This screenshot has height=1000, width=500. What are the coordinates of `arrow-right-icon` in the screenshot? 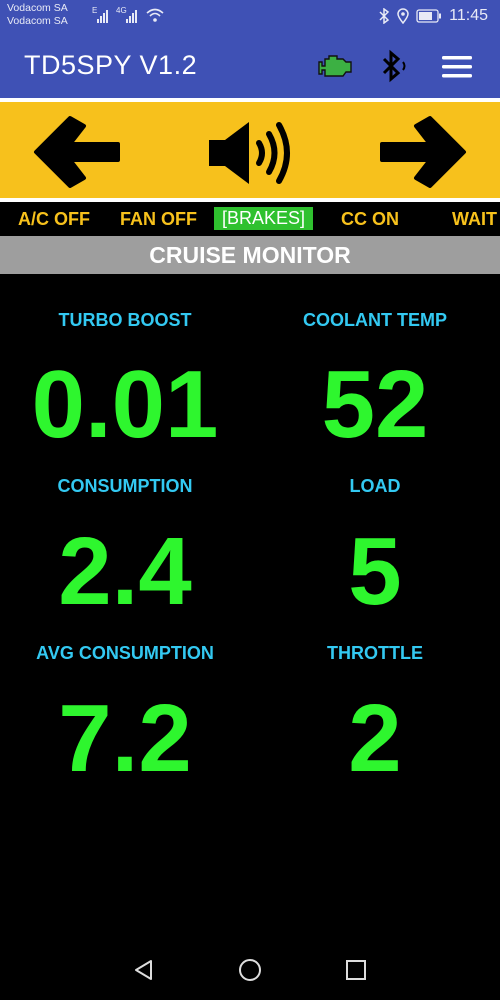 It's located at (424, 152).